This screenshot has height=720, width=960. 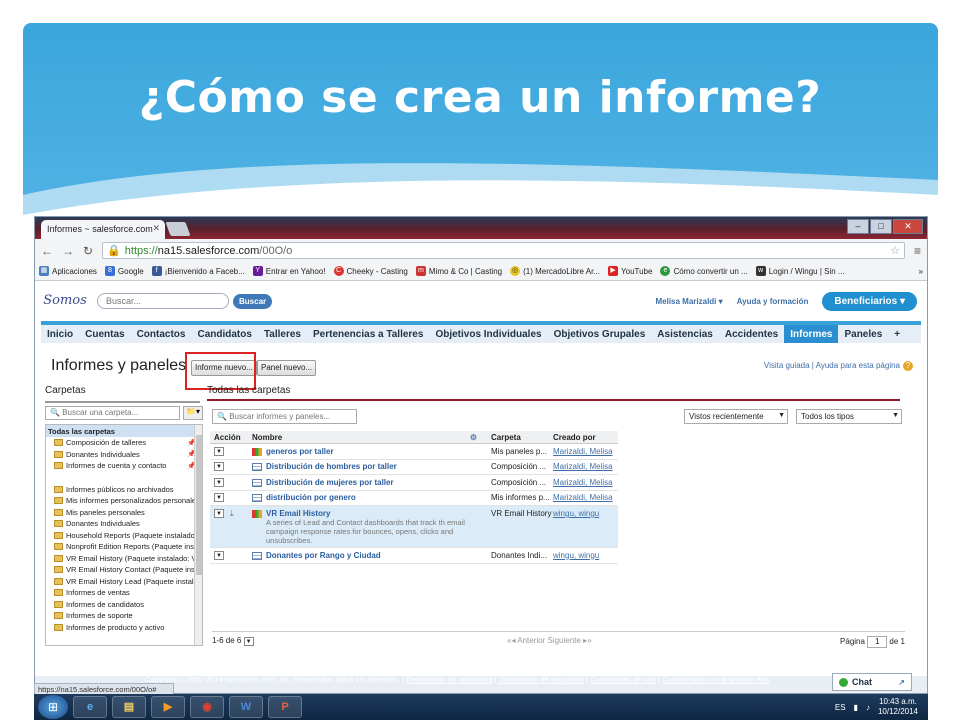 What do you see at coordinates (323, 555) in the screenshot?
I see `report-link: Donantes por Rango y Ciudad` at bounding box center [323, 555].